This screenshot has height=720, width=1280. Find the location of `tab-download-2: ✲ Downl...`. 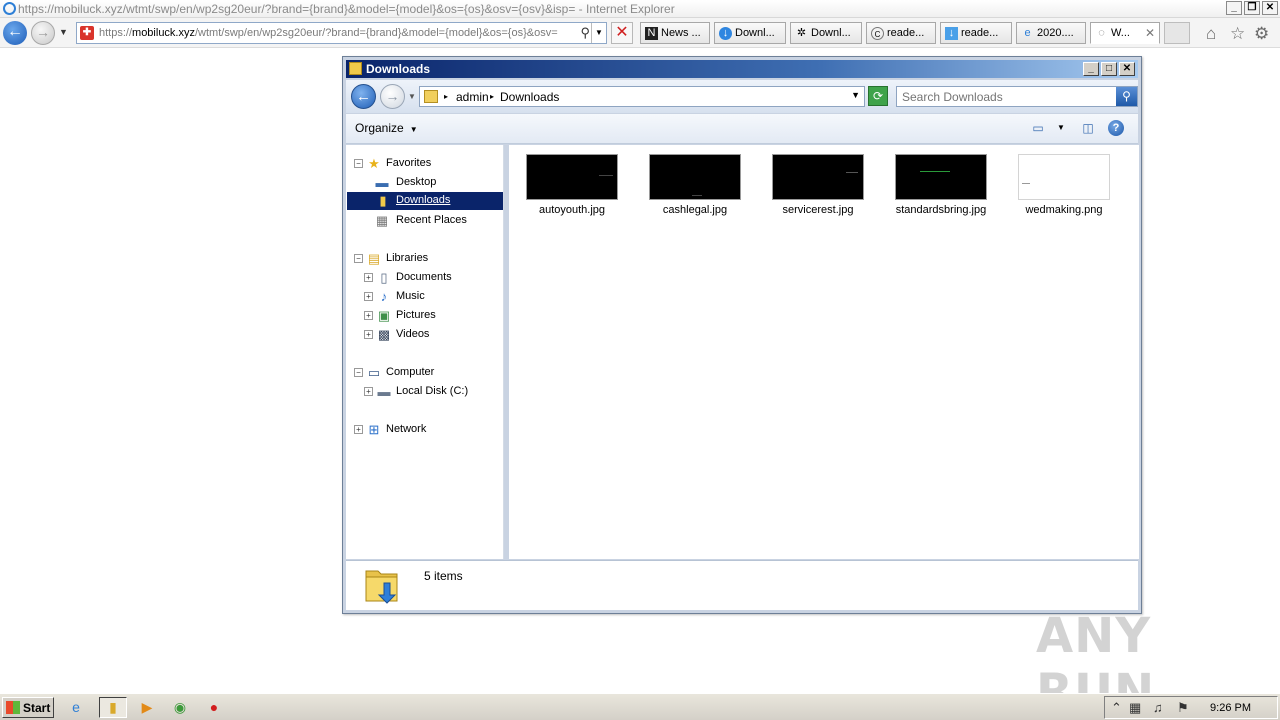

tab-download-2: ✲ Downl... is located at coordinates (826, 33).